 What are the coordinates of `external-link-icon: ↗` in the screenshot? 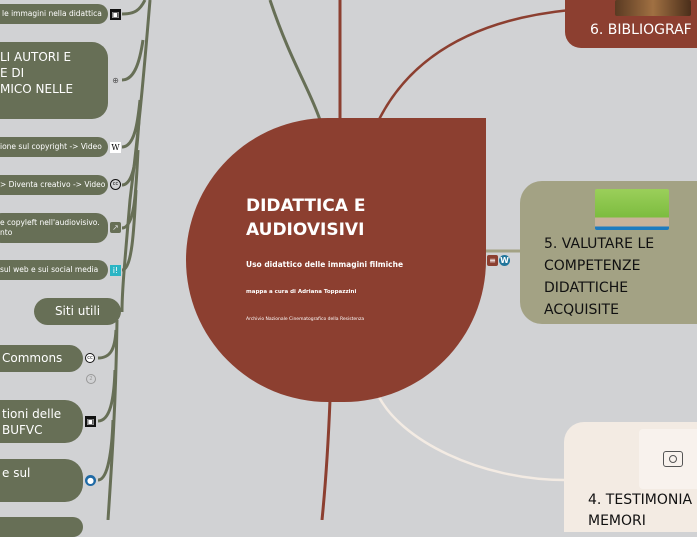 It's located at (115, 227).